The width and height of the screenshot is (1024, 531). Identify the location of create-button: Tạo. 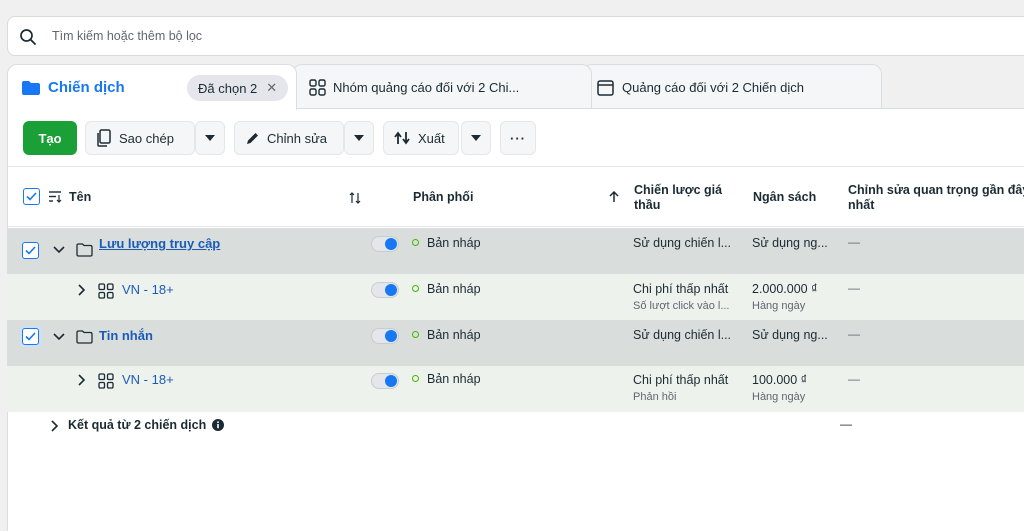
(50, 138).